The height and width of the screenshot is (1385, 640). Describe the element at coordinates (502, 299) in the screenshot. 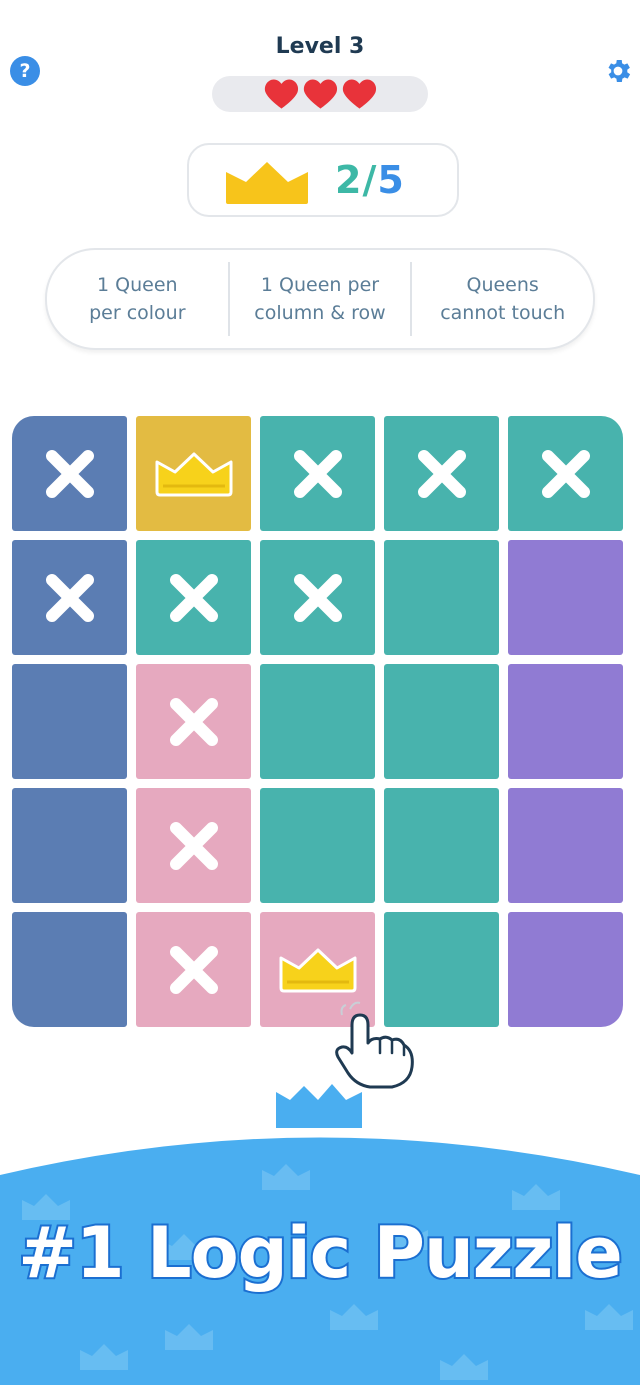

I see `rule-no-touch: Queens cannot touch` at that location.